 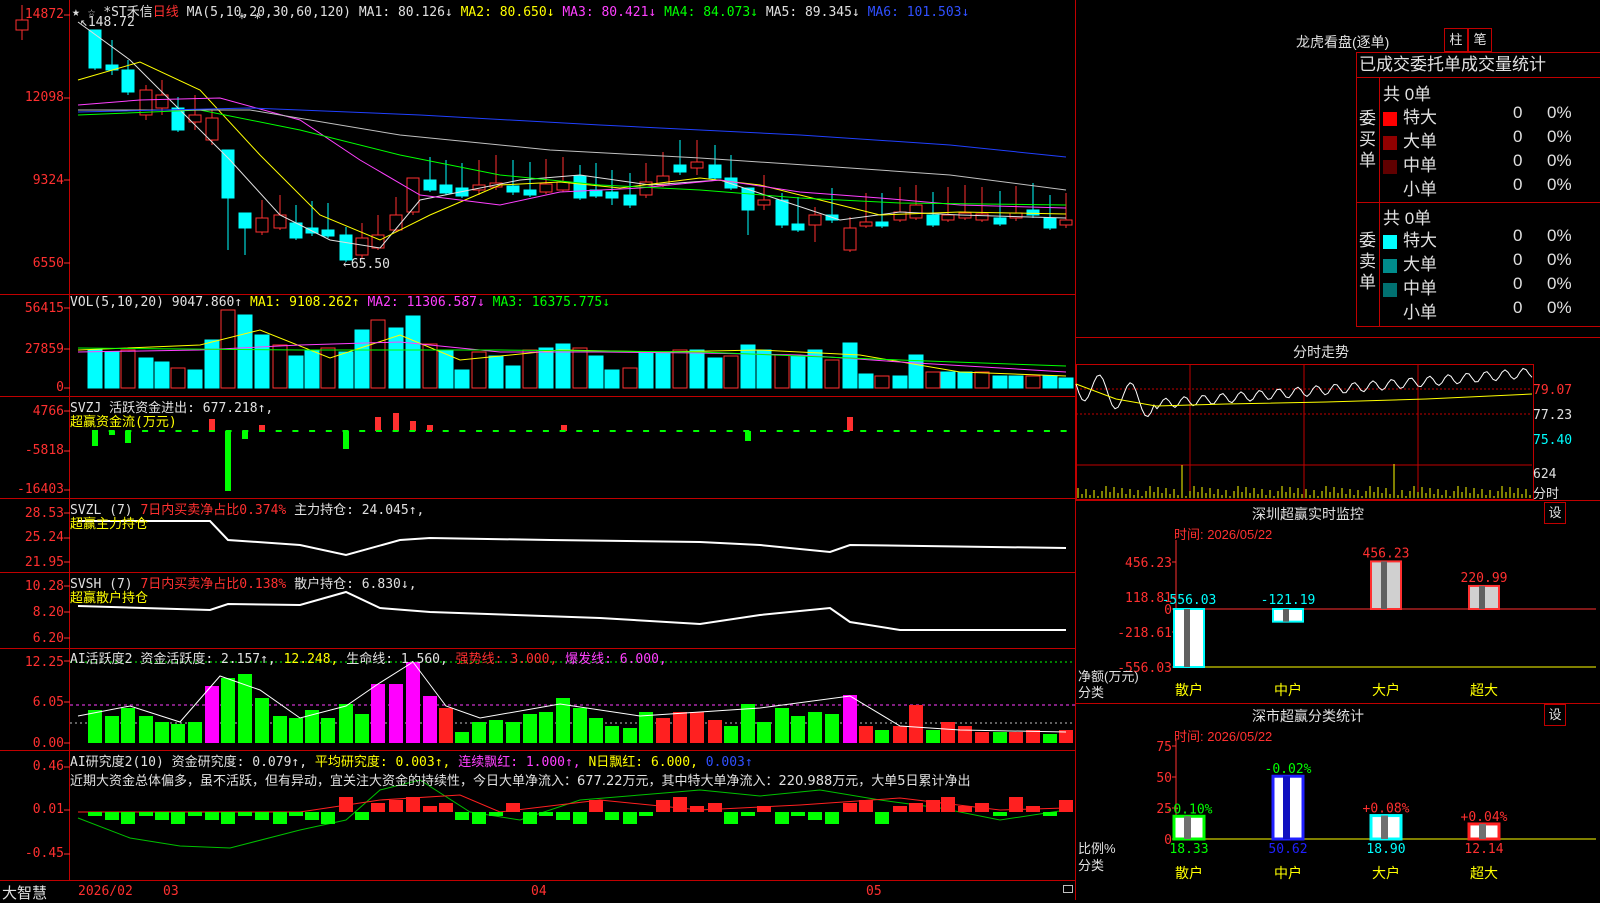 I want to click on tick-mode-button: 笔, so click(x=1480, y=40).